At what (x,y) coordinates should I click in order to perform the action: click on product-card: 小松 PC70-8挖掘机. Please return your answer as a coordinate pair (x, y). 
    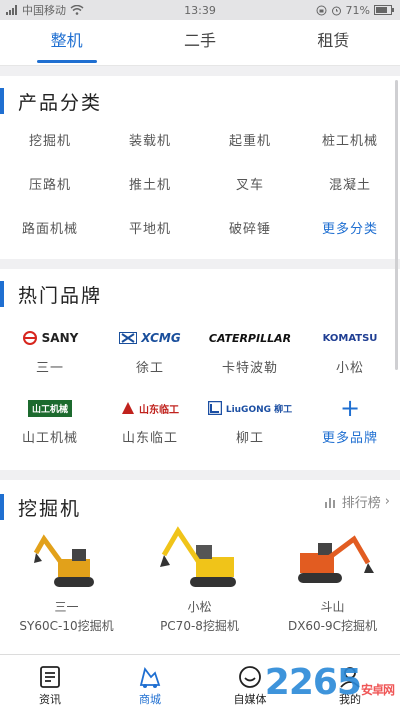
    Looking at the image, I should click on (199, 577).